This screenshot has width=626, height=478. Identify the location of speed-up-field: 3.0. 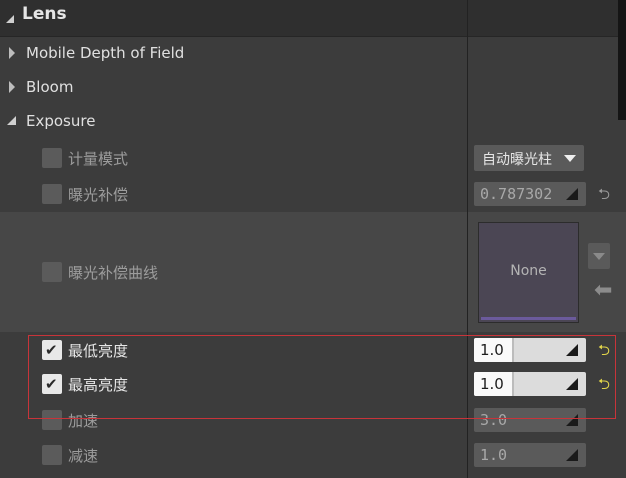
(530, 420).